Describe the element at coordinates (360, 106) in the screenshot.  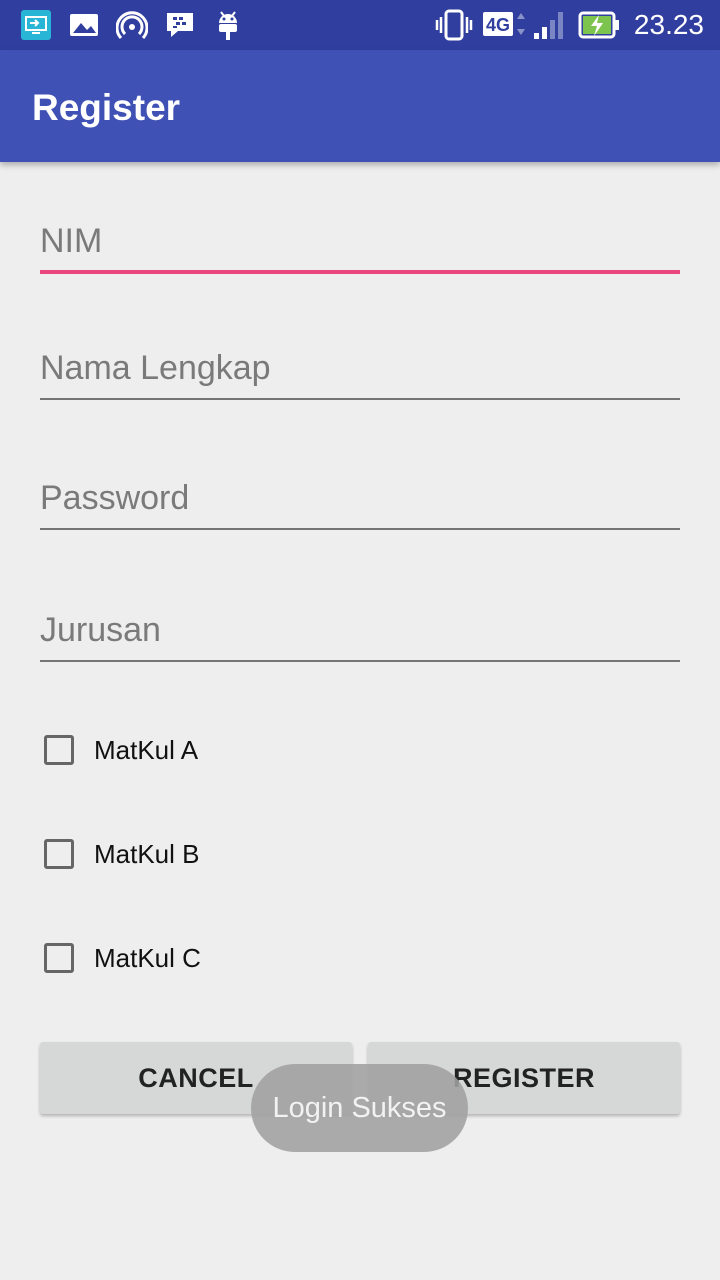
I see `app-bar: Register` at that location.